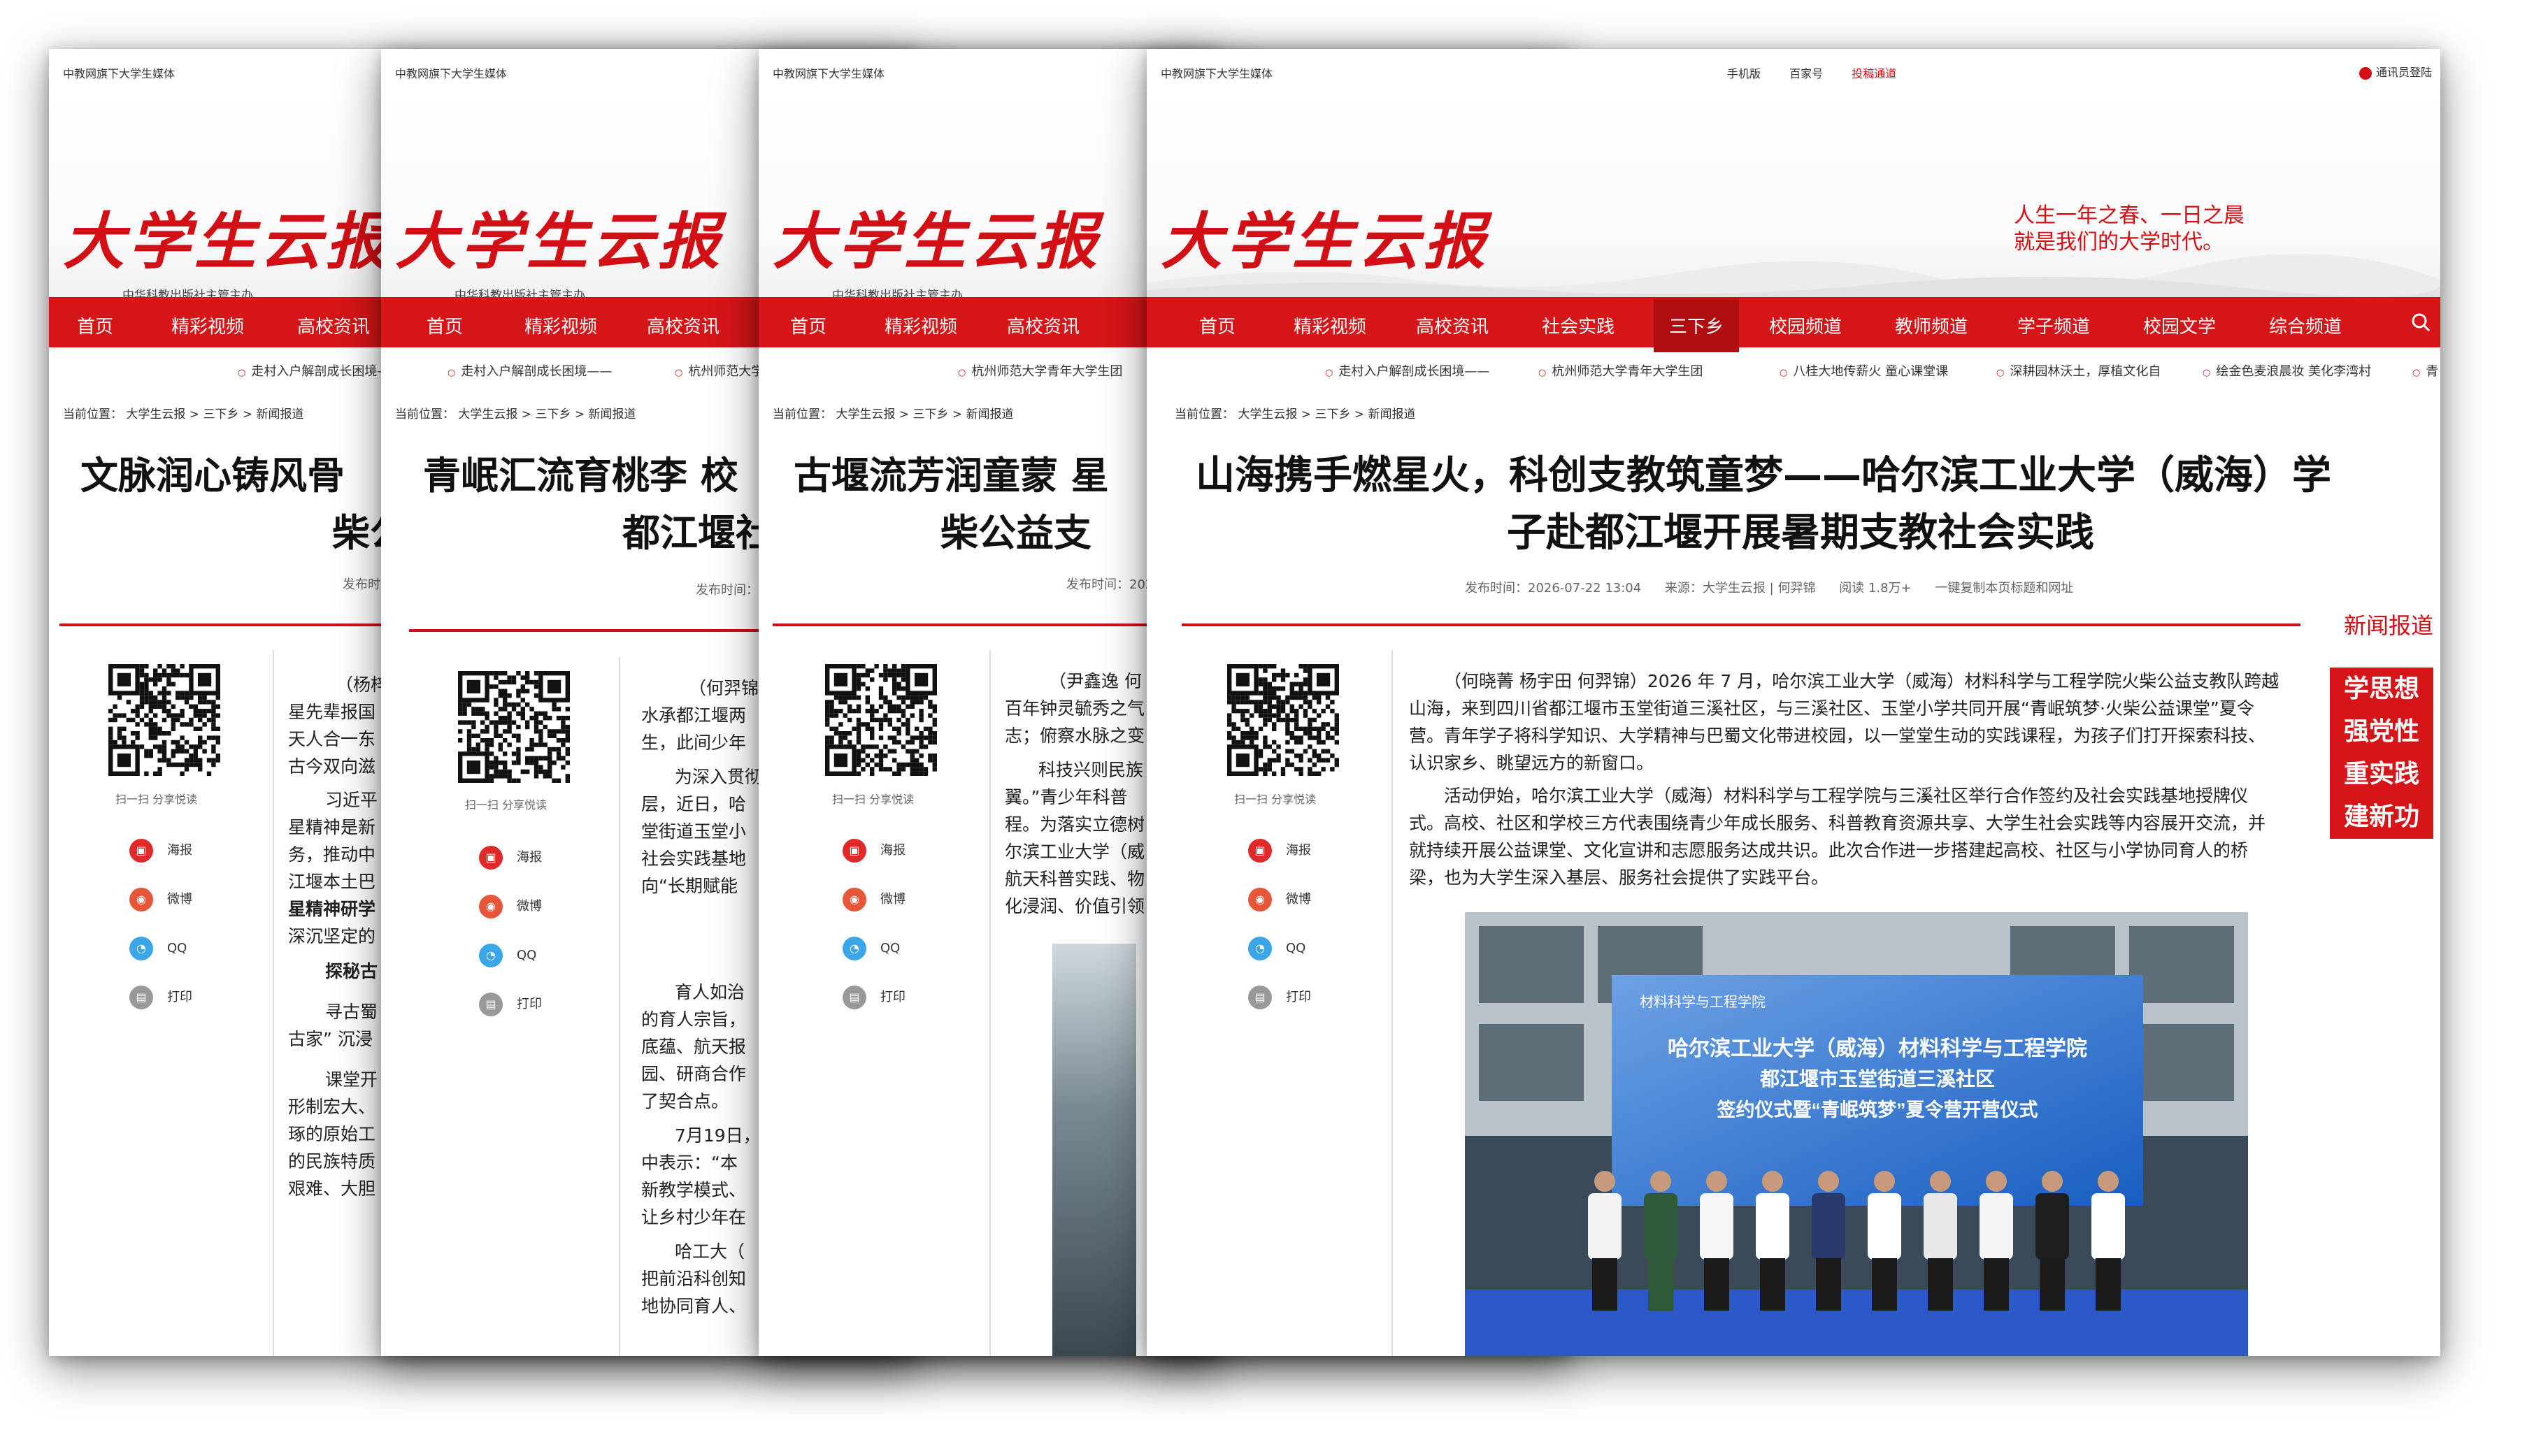 The image size is (2541, 1456). What do you see at coordinates (2382, 754) in the screenshot?
I see `slogan-banner: 学思想 强党性 重实践 建新功` at bounding box center [2382, 754].